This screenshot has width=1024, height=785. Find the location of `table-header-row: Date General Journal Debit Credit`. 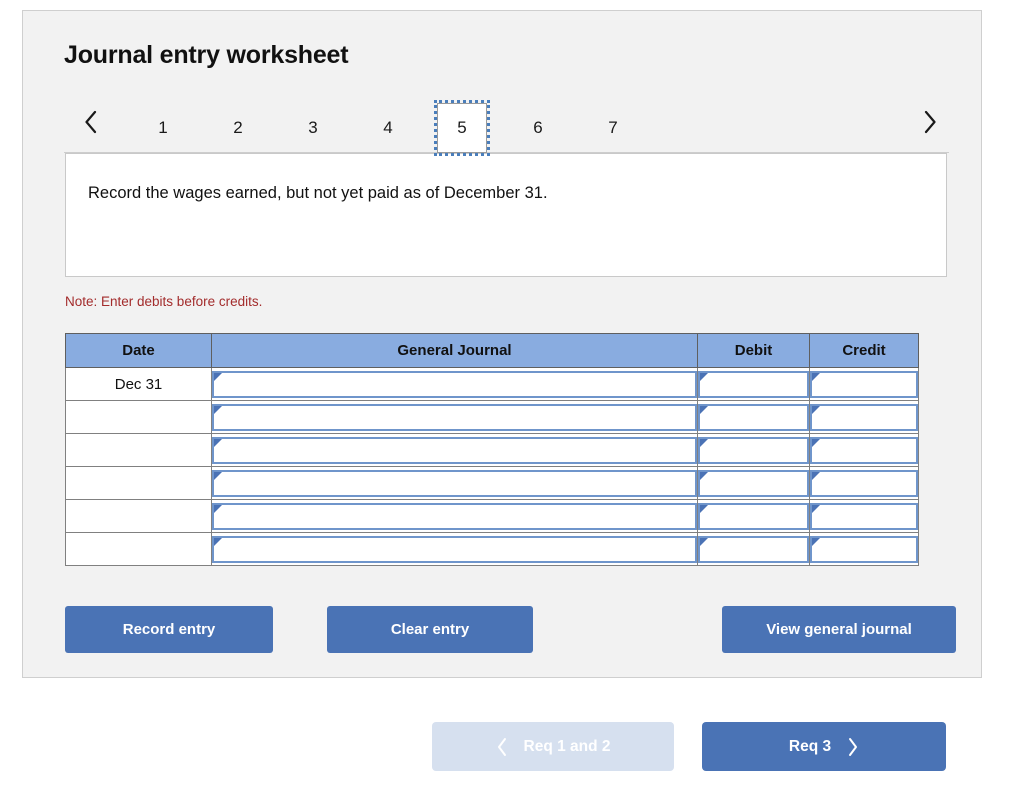

table-header-row: Date General Journal Debit Credit is located at coordinates (492, 350).